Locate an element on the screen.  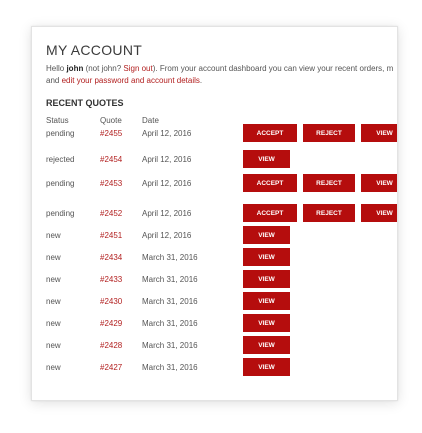
table-row: new #2433 March 31, 2016 VIEW is located at coordinates (214, 280).